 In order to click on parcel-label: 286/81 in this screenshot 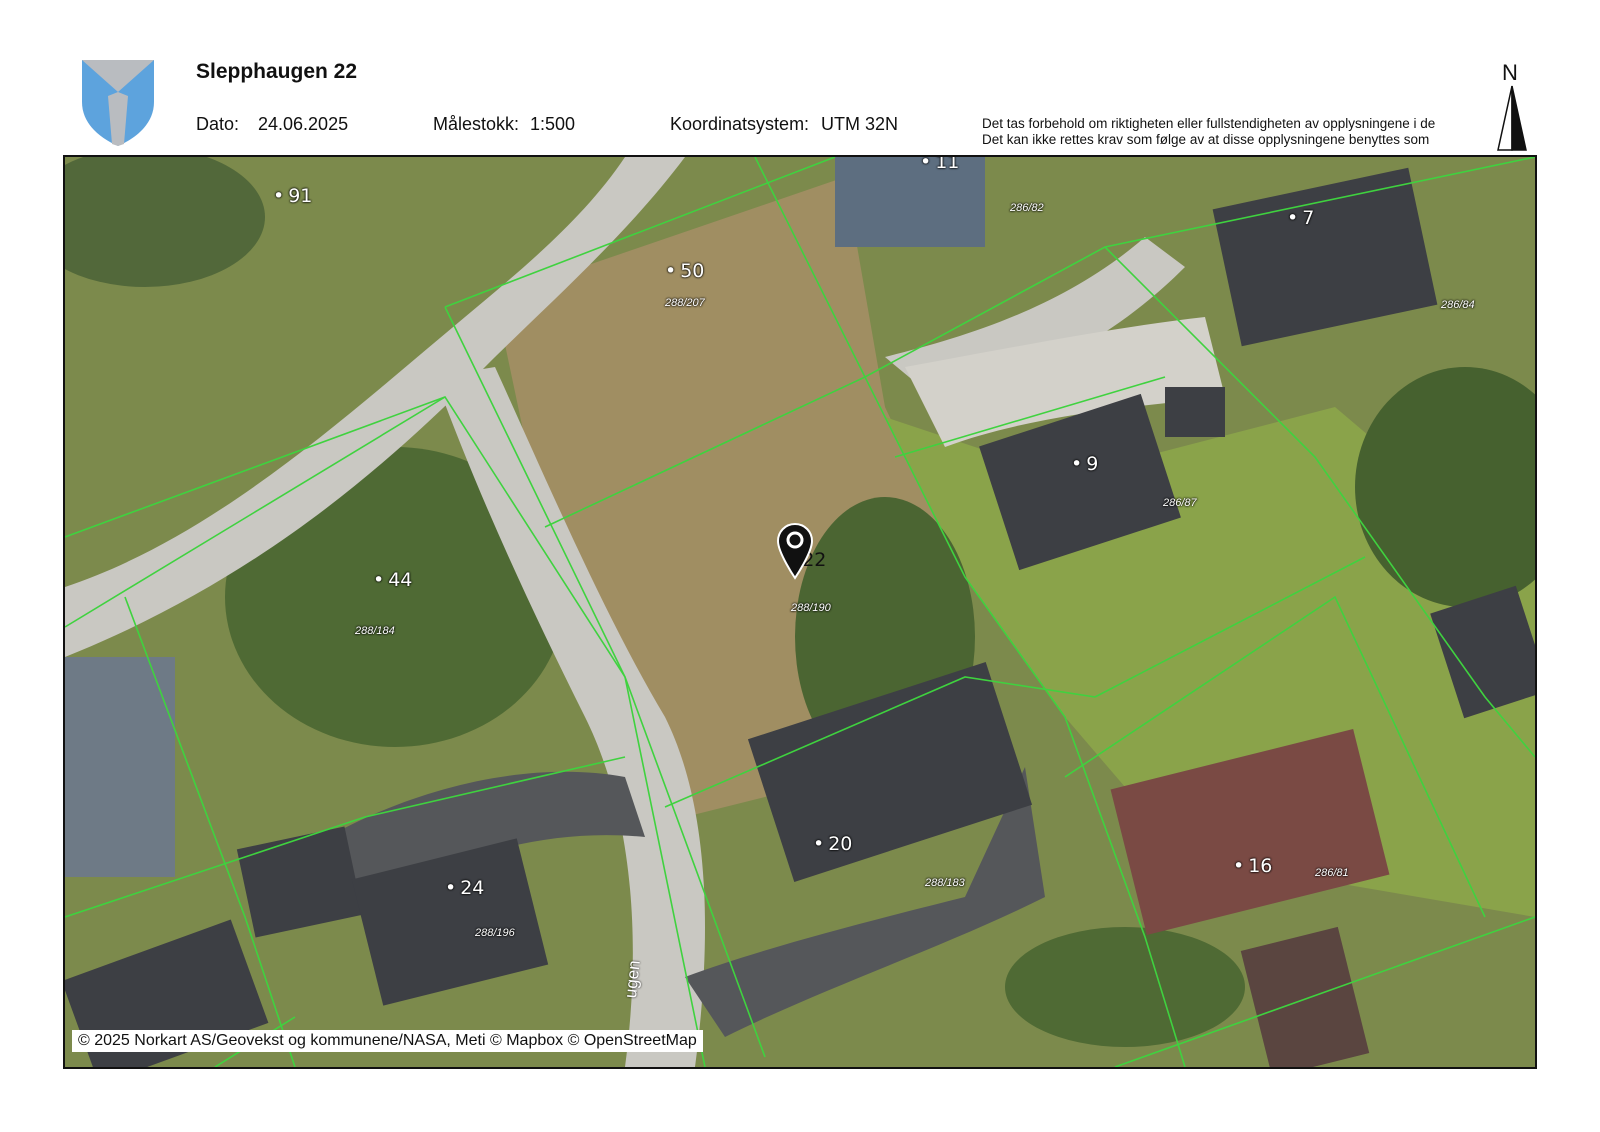, I will do `click(1332, 873)`.